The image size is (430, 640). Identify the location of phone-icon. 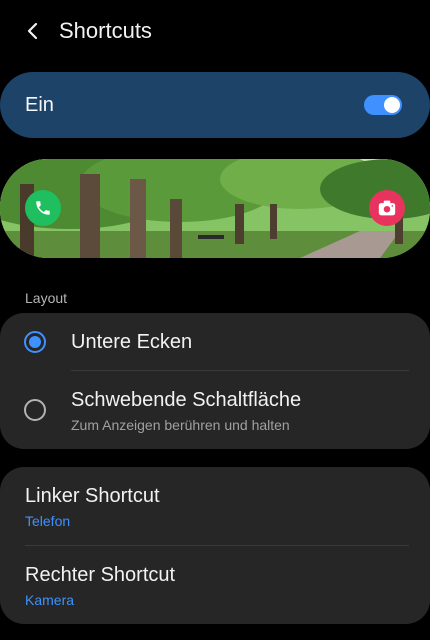
(43, 208).